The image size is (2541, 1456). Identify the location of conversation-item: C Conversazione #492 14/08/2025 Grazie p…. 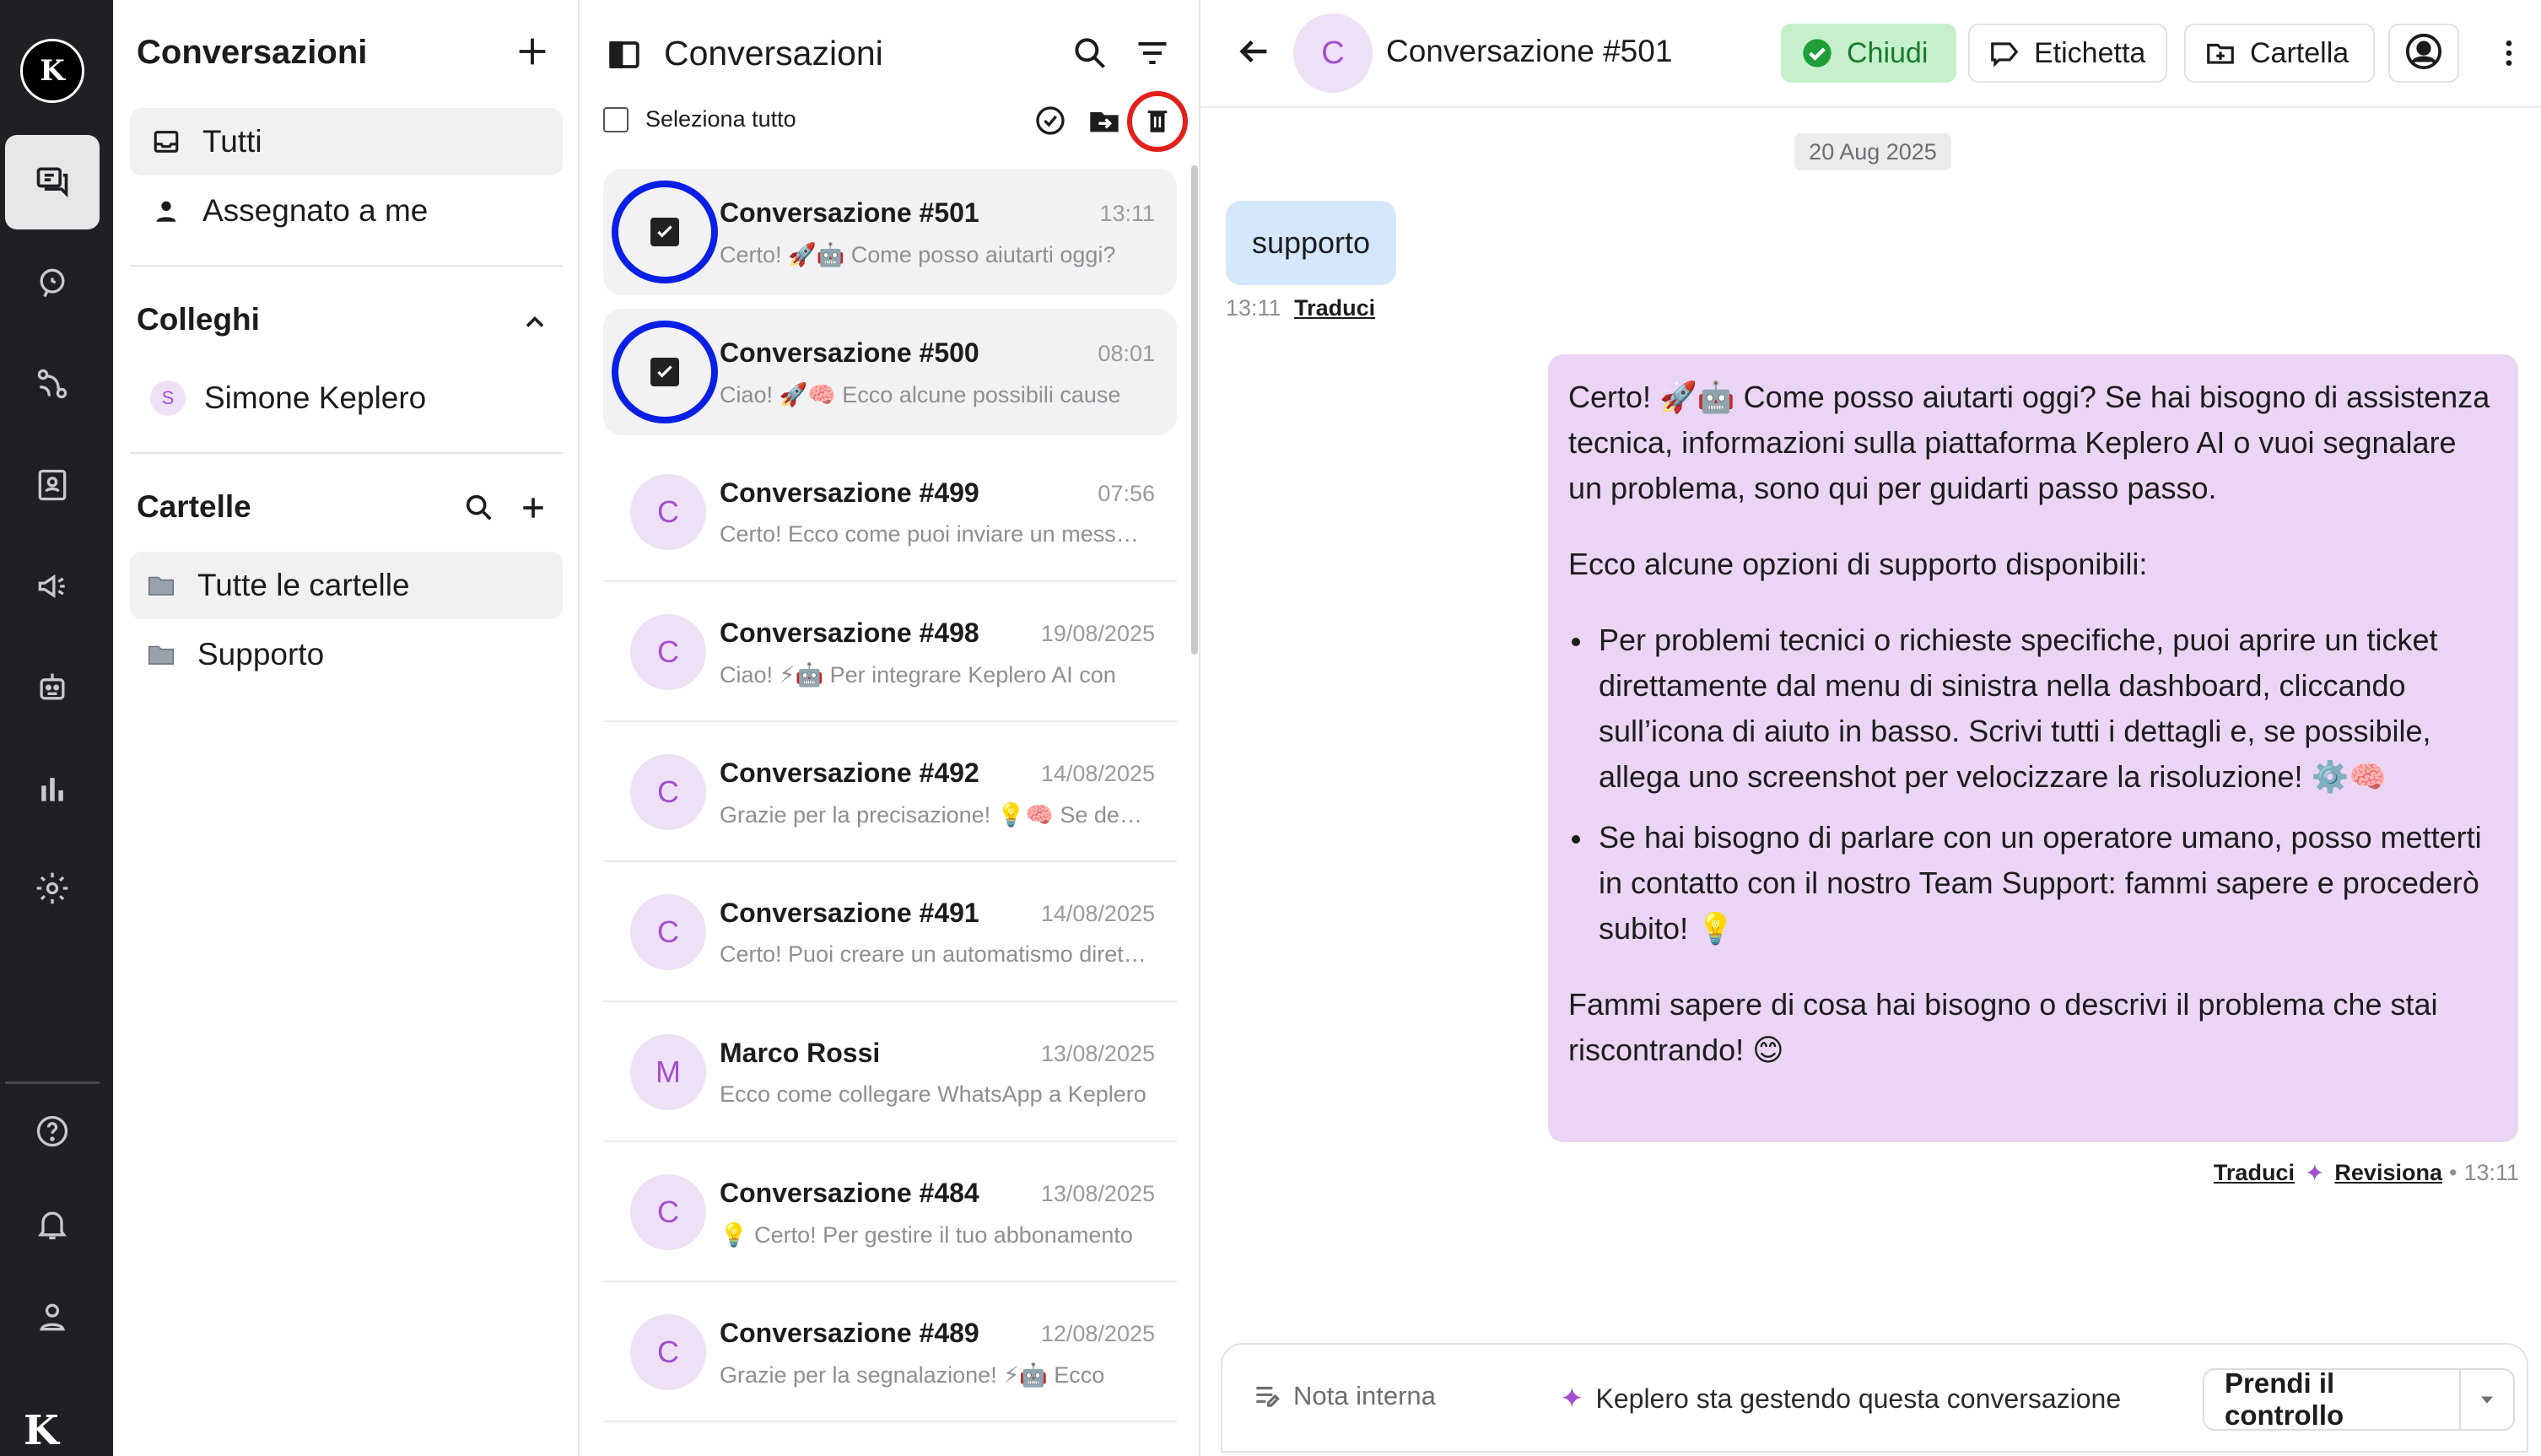
(890, 792).